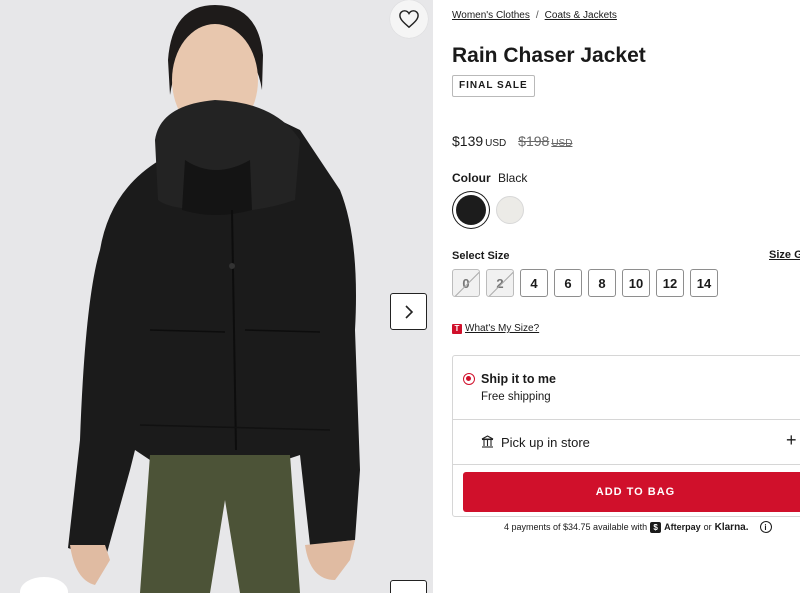 Image resolution: width=800 pixels, height=593 pixels. I want to click on colour-label: Colour Black, so click(489, 178).